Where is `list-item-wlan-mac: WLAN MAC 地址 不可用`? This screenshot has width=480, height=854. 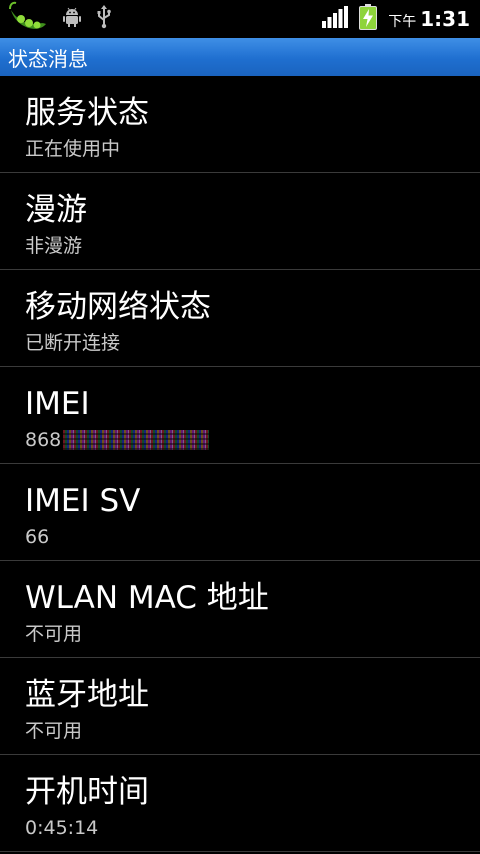 list-item-wlan-mac: WLAN MAC 地址 不可用 is located at coordinates (240, 609).